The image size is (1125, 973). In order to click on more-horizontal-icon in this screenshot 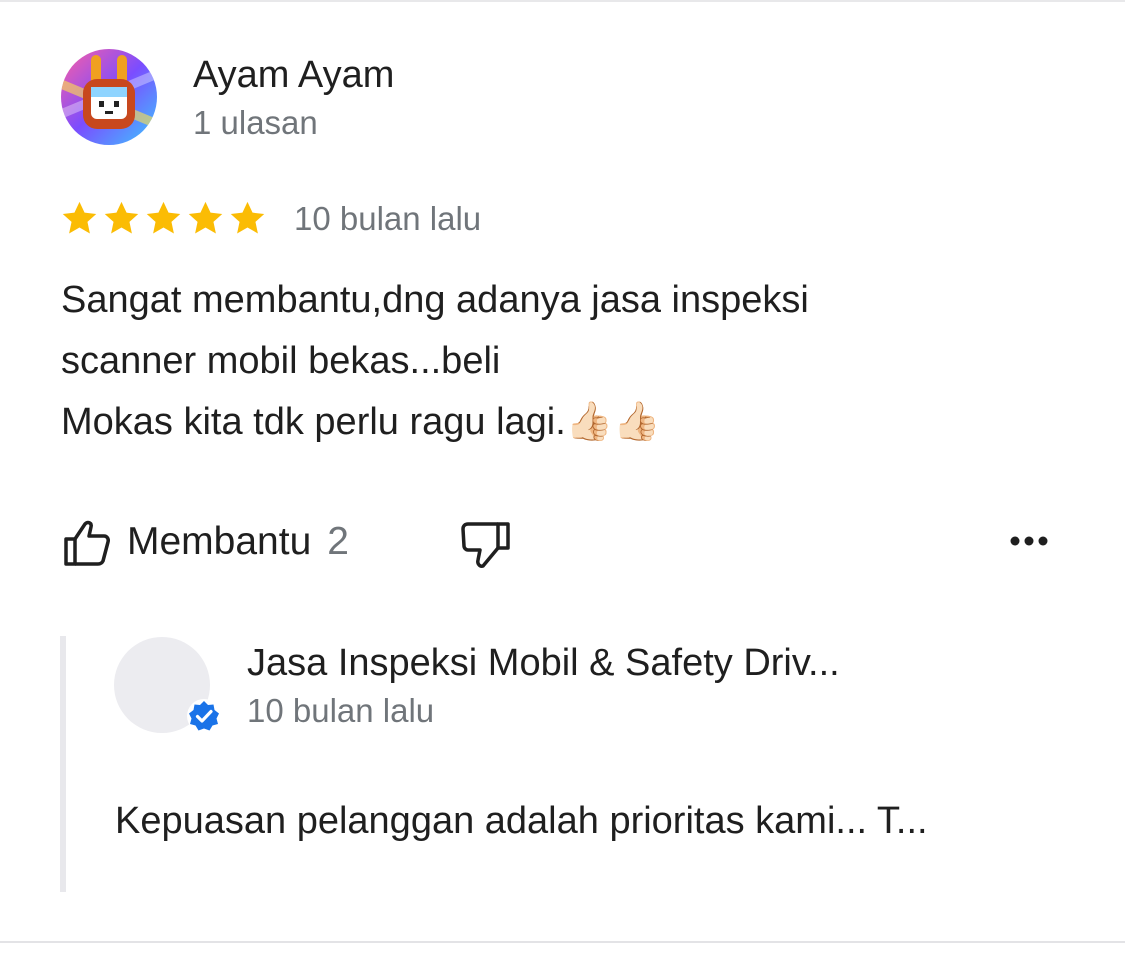, I will do `click(1029, 541)`.